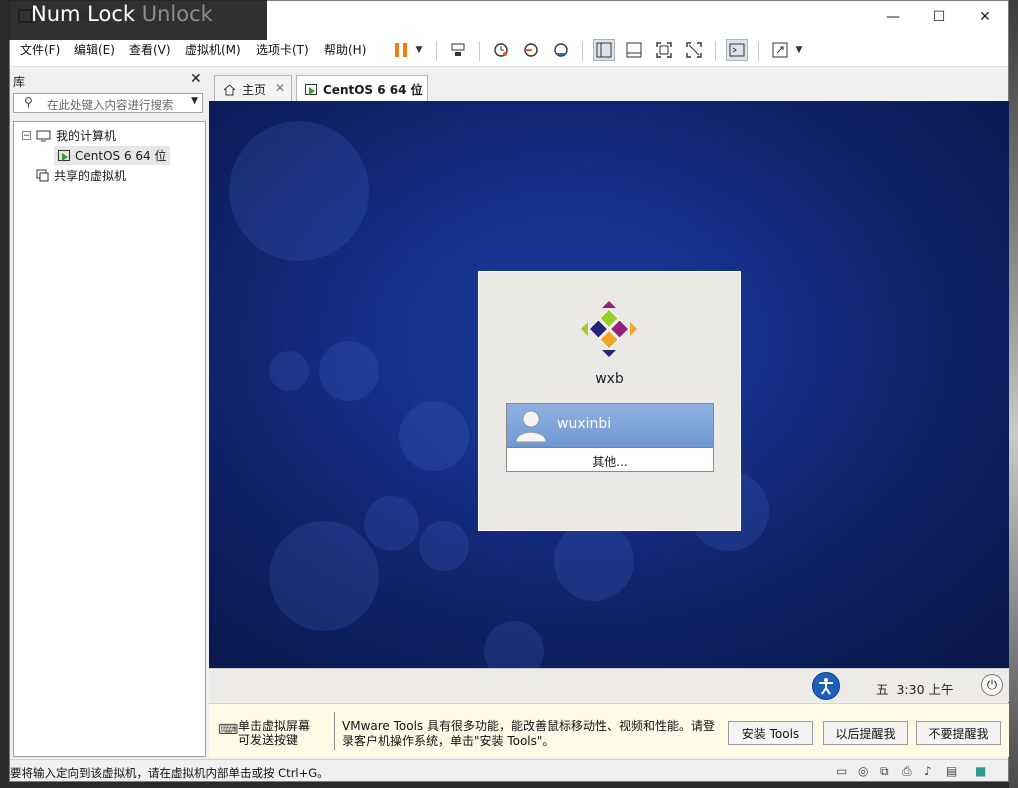  Describe the element at coordinates (694, 50) in the screenshot. I see `unity-mode-icon` at that location.